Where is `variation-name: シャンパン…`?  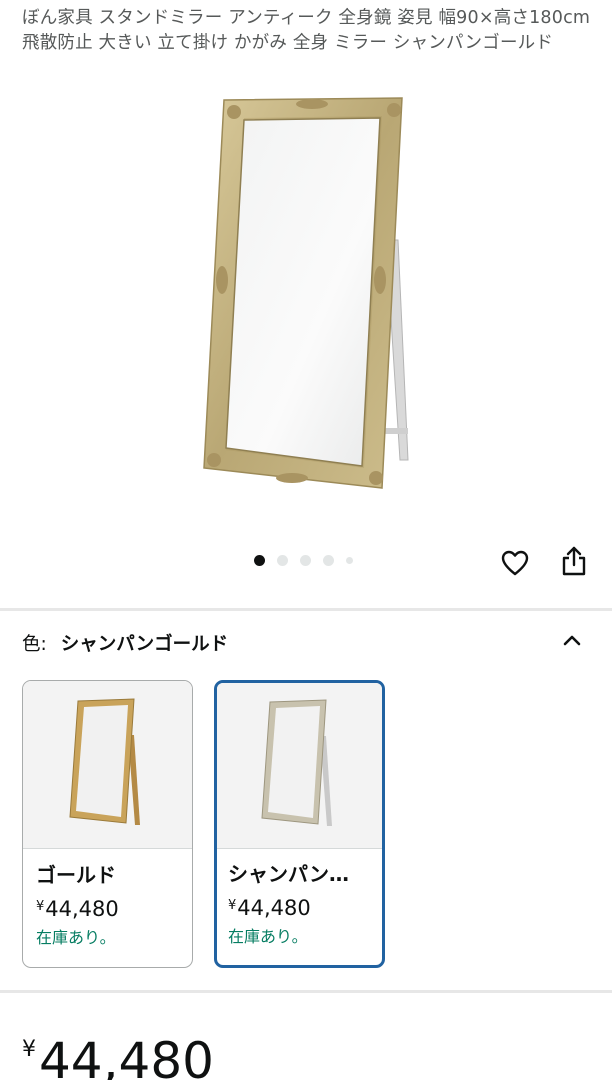 variation-name: シャンパン… is located at coordinates (288, 874).